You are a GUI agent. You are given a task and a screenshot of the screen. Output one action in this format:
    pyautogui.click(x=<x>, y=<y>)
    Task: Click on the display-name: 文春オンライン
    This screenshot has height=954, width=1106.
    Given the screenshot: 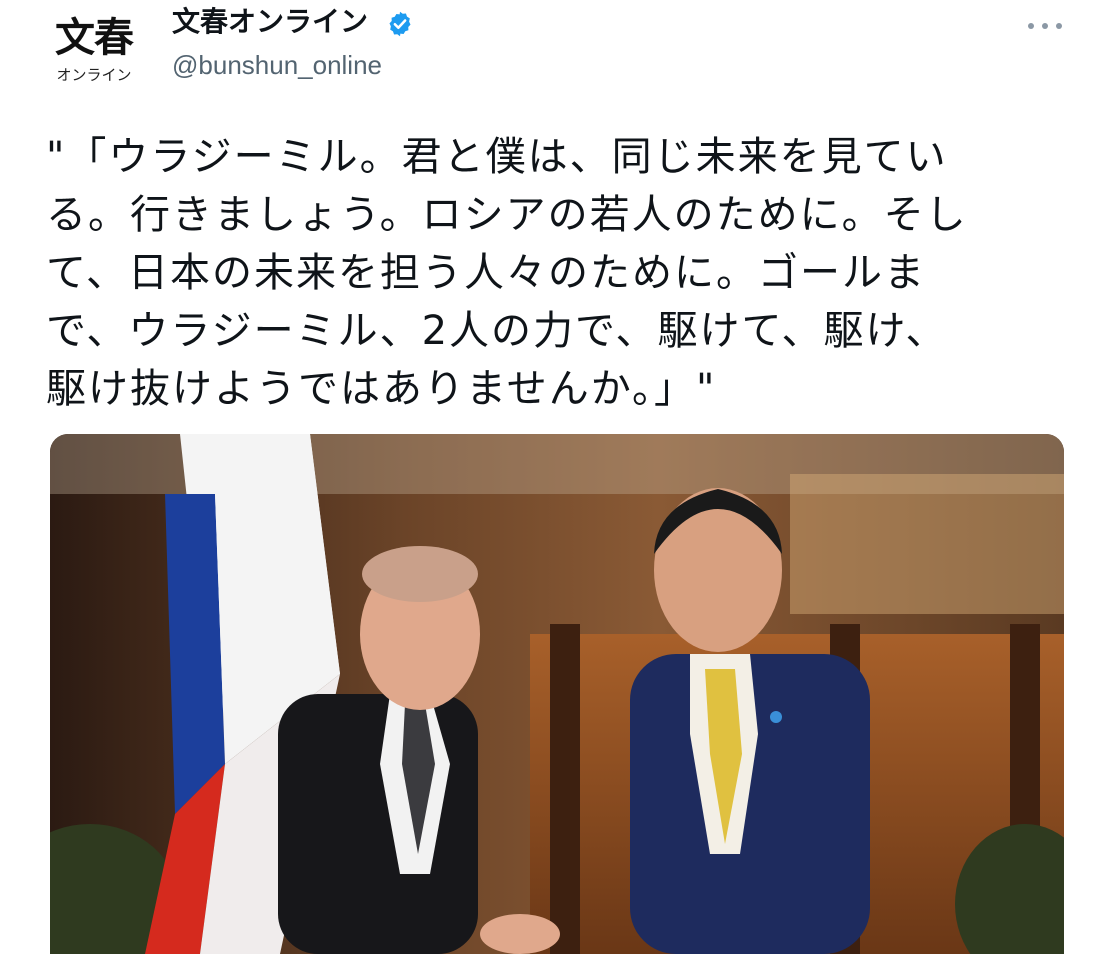 What is the action you would take?
    pyautogui.click(x=270, y=22)
    